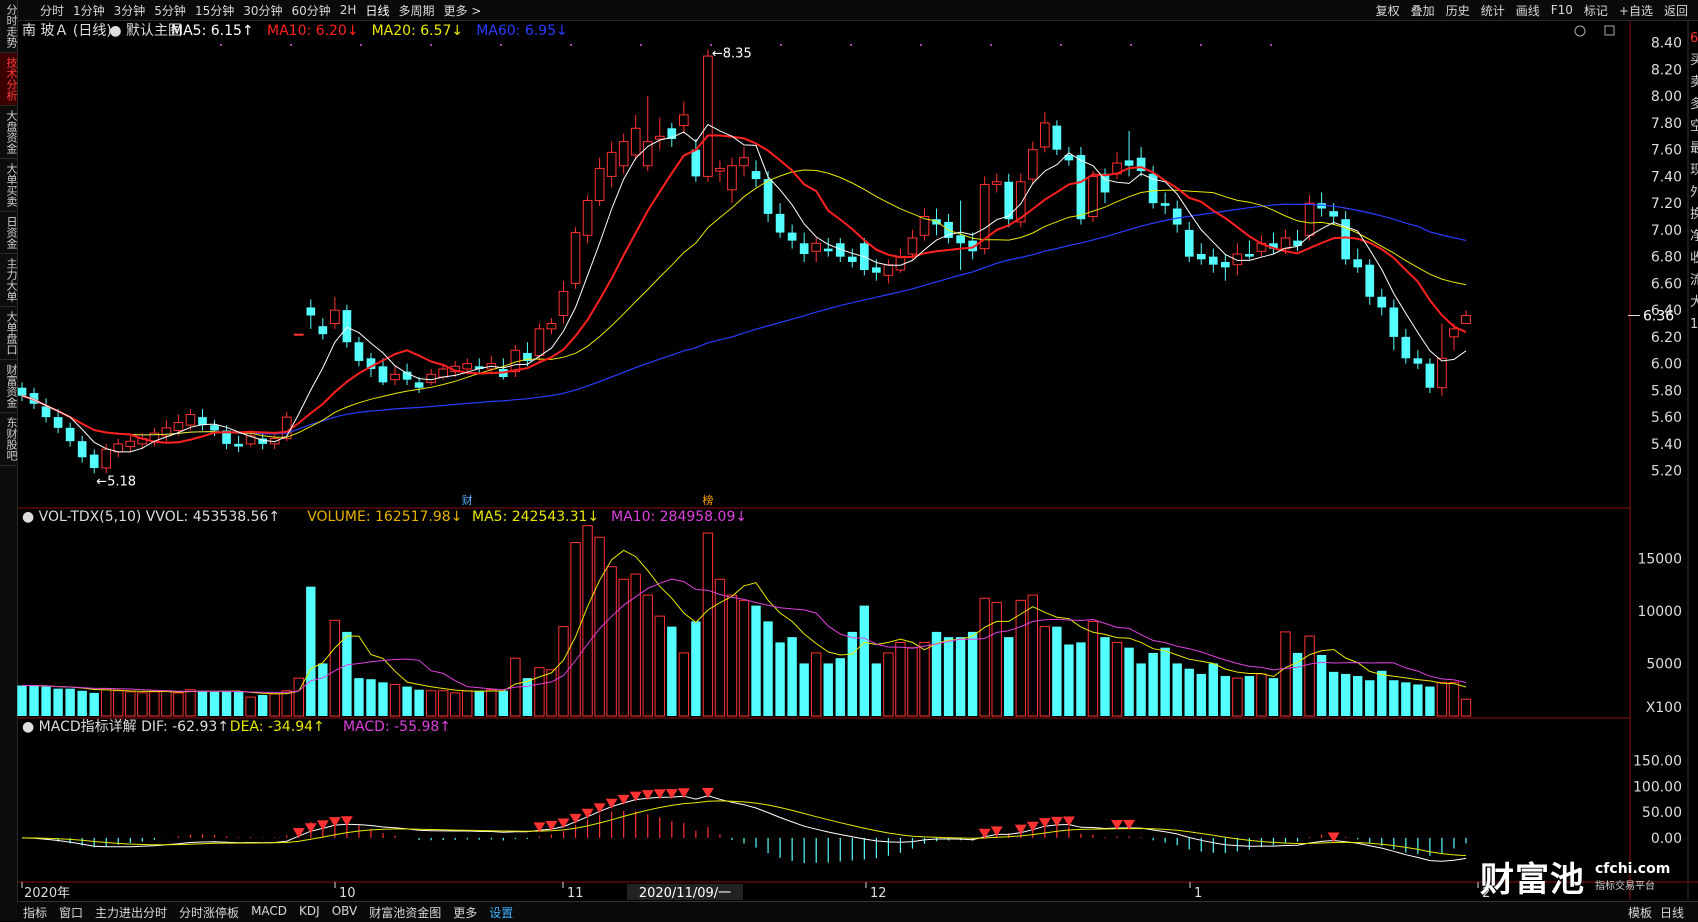 This screenshot has height=922, width=1698. Describe the element at coordinates (345, 912) in the screenshot. I see `bottom-tab-6: OBV` at that location.